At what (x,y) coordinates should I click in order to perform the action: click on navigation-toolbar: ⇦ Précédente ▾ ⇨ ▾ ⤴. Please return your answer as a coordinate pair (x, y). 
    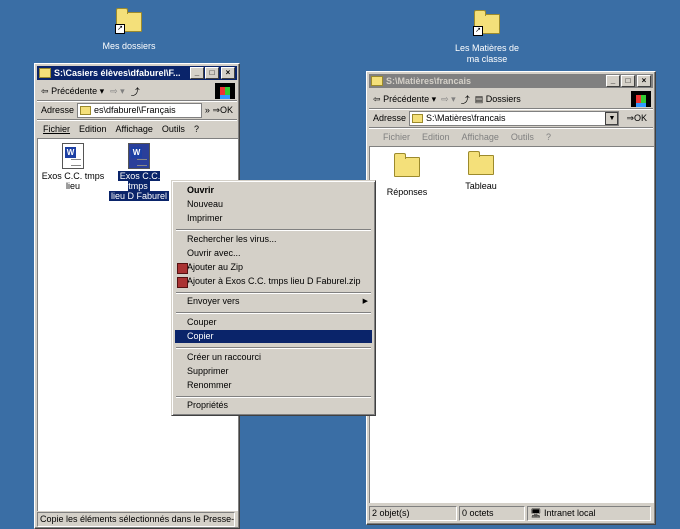
    Looking at the image, I should click on (137, 91).